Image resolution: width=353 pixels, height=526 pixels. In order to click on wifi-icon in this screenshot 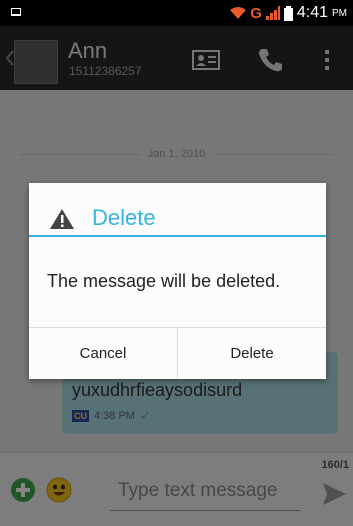, I will do `click(238, 13)`.